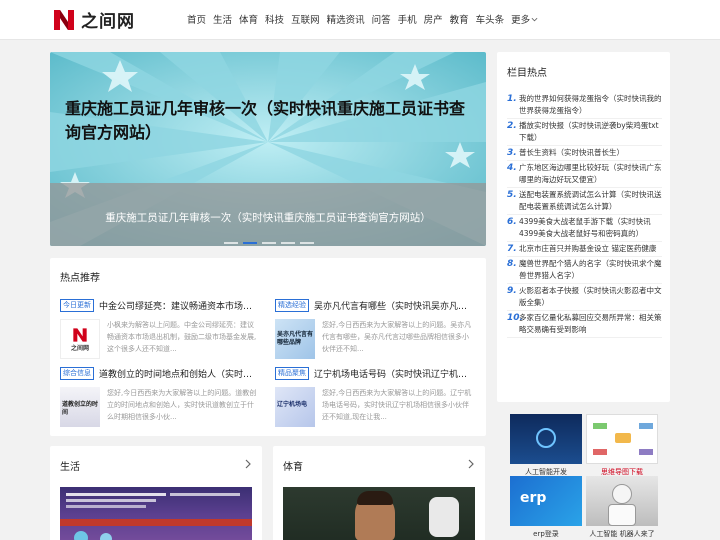 Image resolution: width=720 pixels, height=540 pixels. Describe the element at coordinates (80, 278) in the screenshot. I see `featured-heading: 热点推荐` at that location.